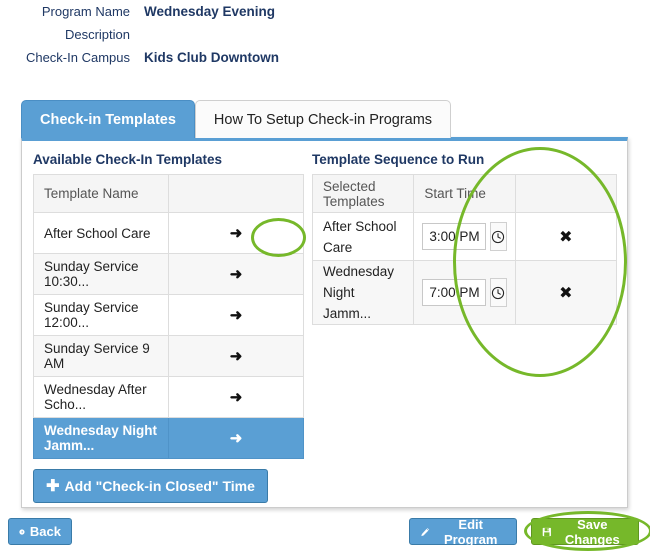 This screenshot has width=650, height=551. What do you see at coordinates (398, 159) in the screenshot?
I see `template-sequence-title: Template Sequence to Run` at bounding box center [398, 159].